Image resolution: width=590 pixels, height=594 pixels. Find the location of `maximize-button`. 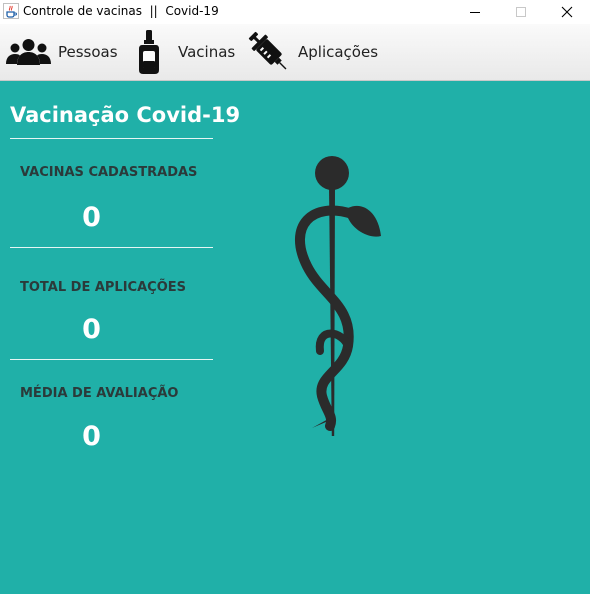

maximize-button is located at coordinates (521, 12).